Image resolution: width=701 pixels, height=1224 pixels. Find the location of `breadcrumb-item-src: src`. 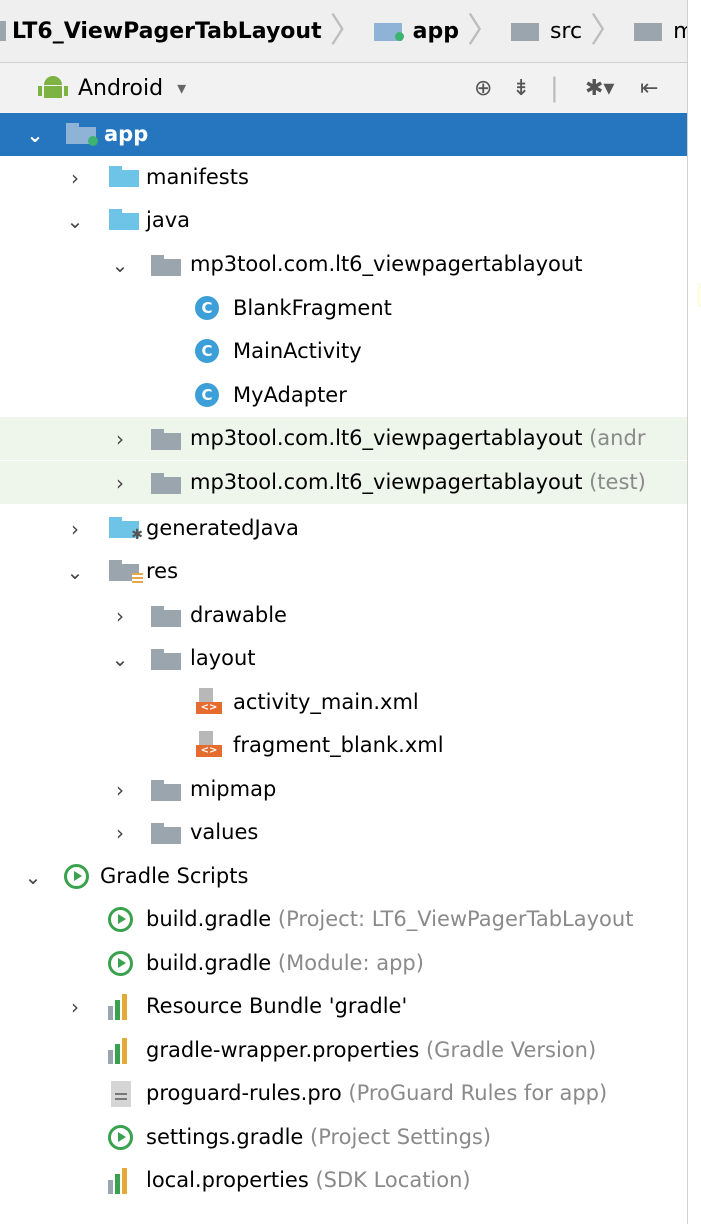

breadcrumb-item-src: src is located at coordinates (546, 31).